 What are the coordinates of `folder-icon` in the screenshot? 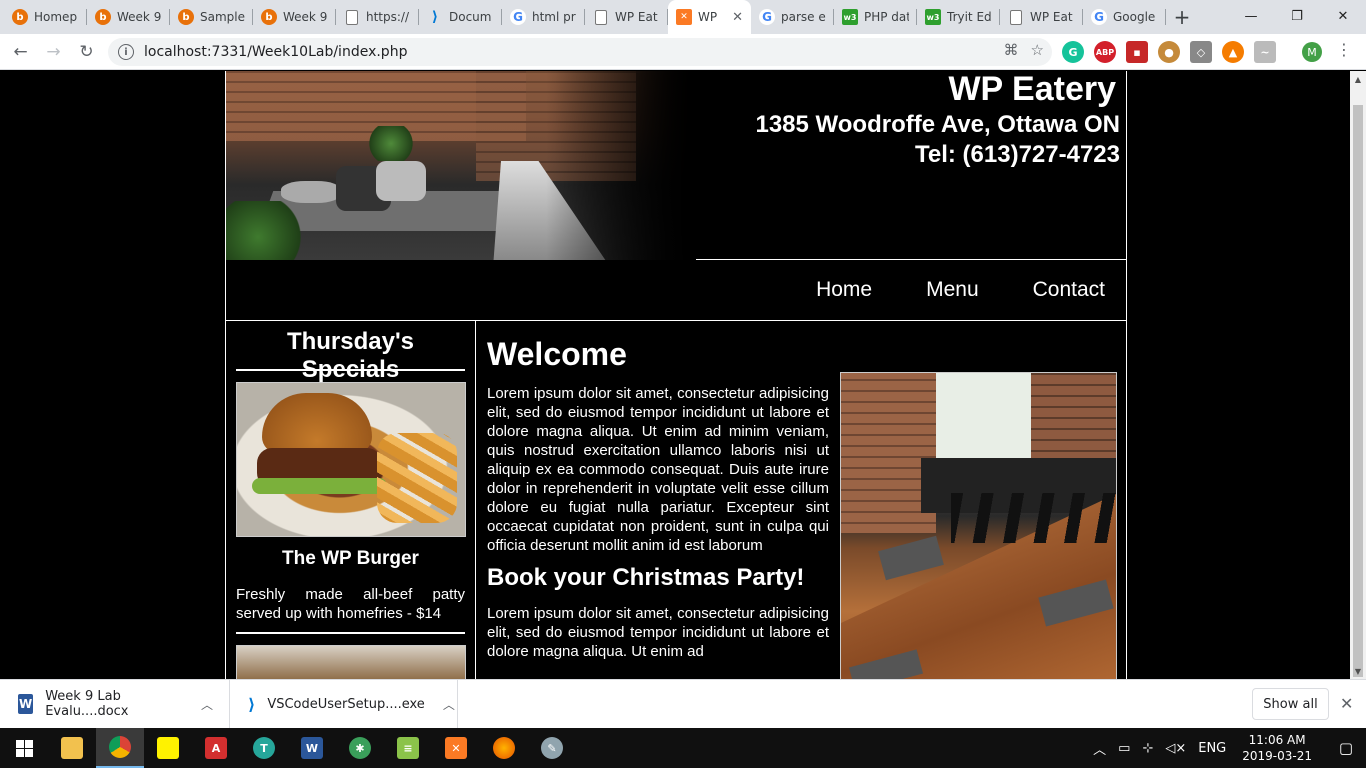 It's located at (72, 748).